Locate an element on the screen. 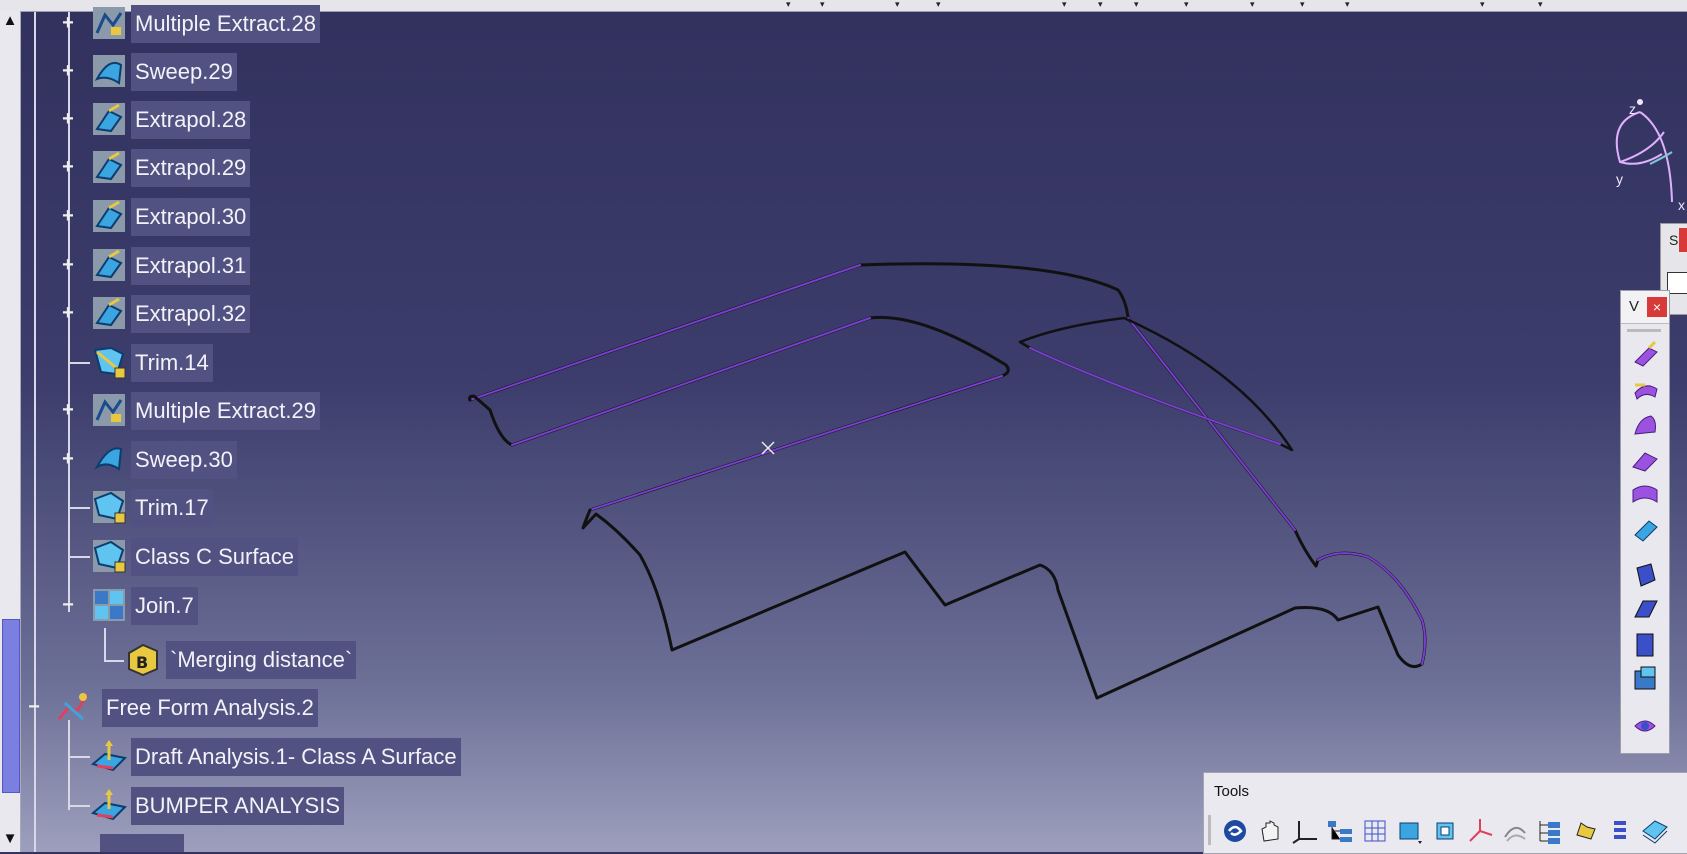 The image size is (1687, 854). blend-icon is located at coordinates (1645, 644).